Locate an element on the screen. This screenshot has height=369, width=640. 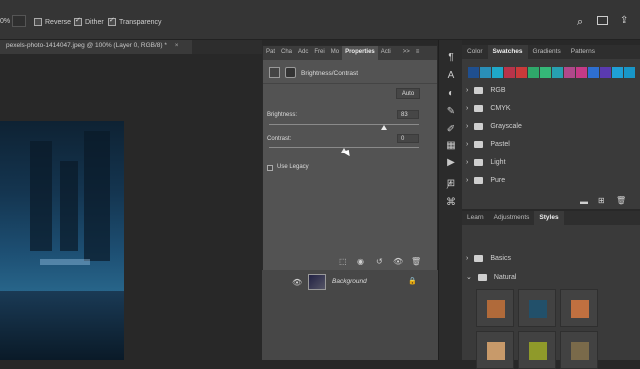
tab-channels: Cha is located at coordinates (286, 53).